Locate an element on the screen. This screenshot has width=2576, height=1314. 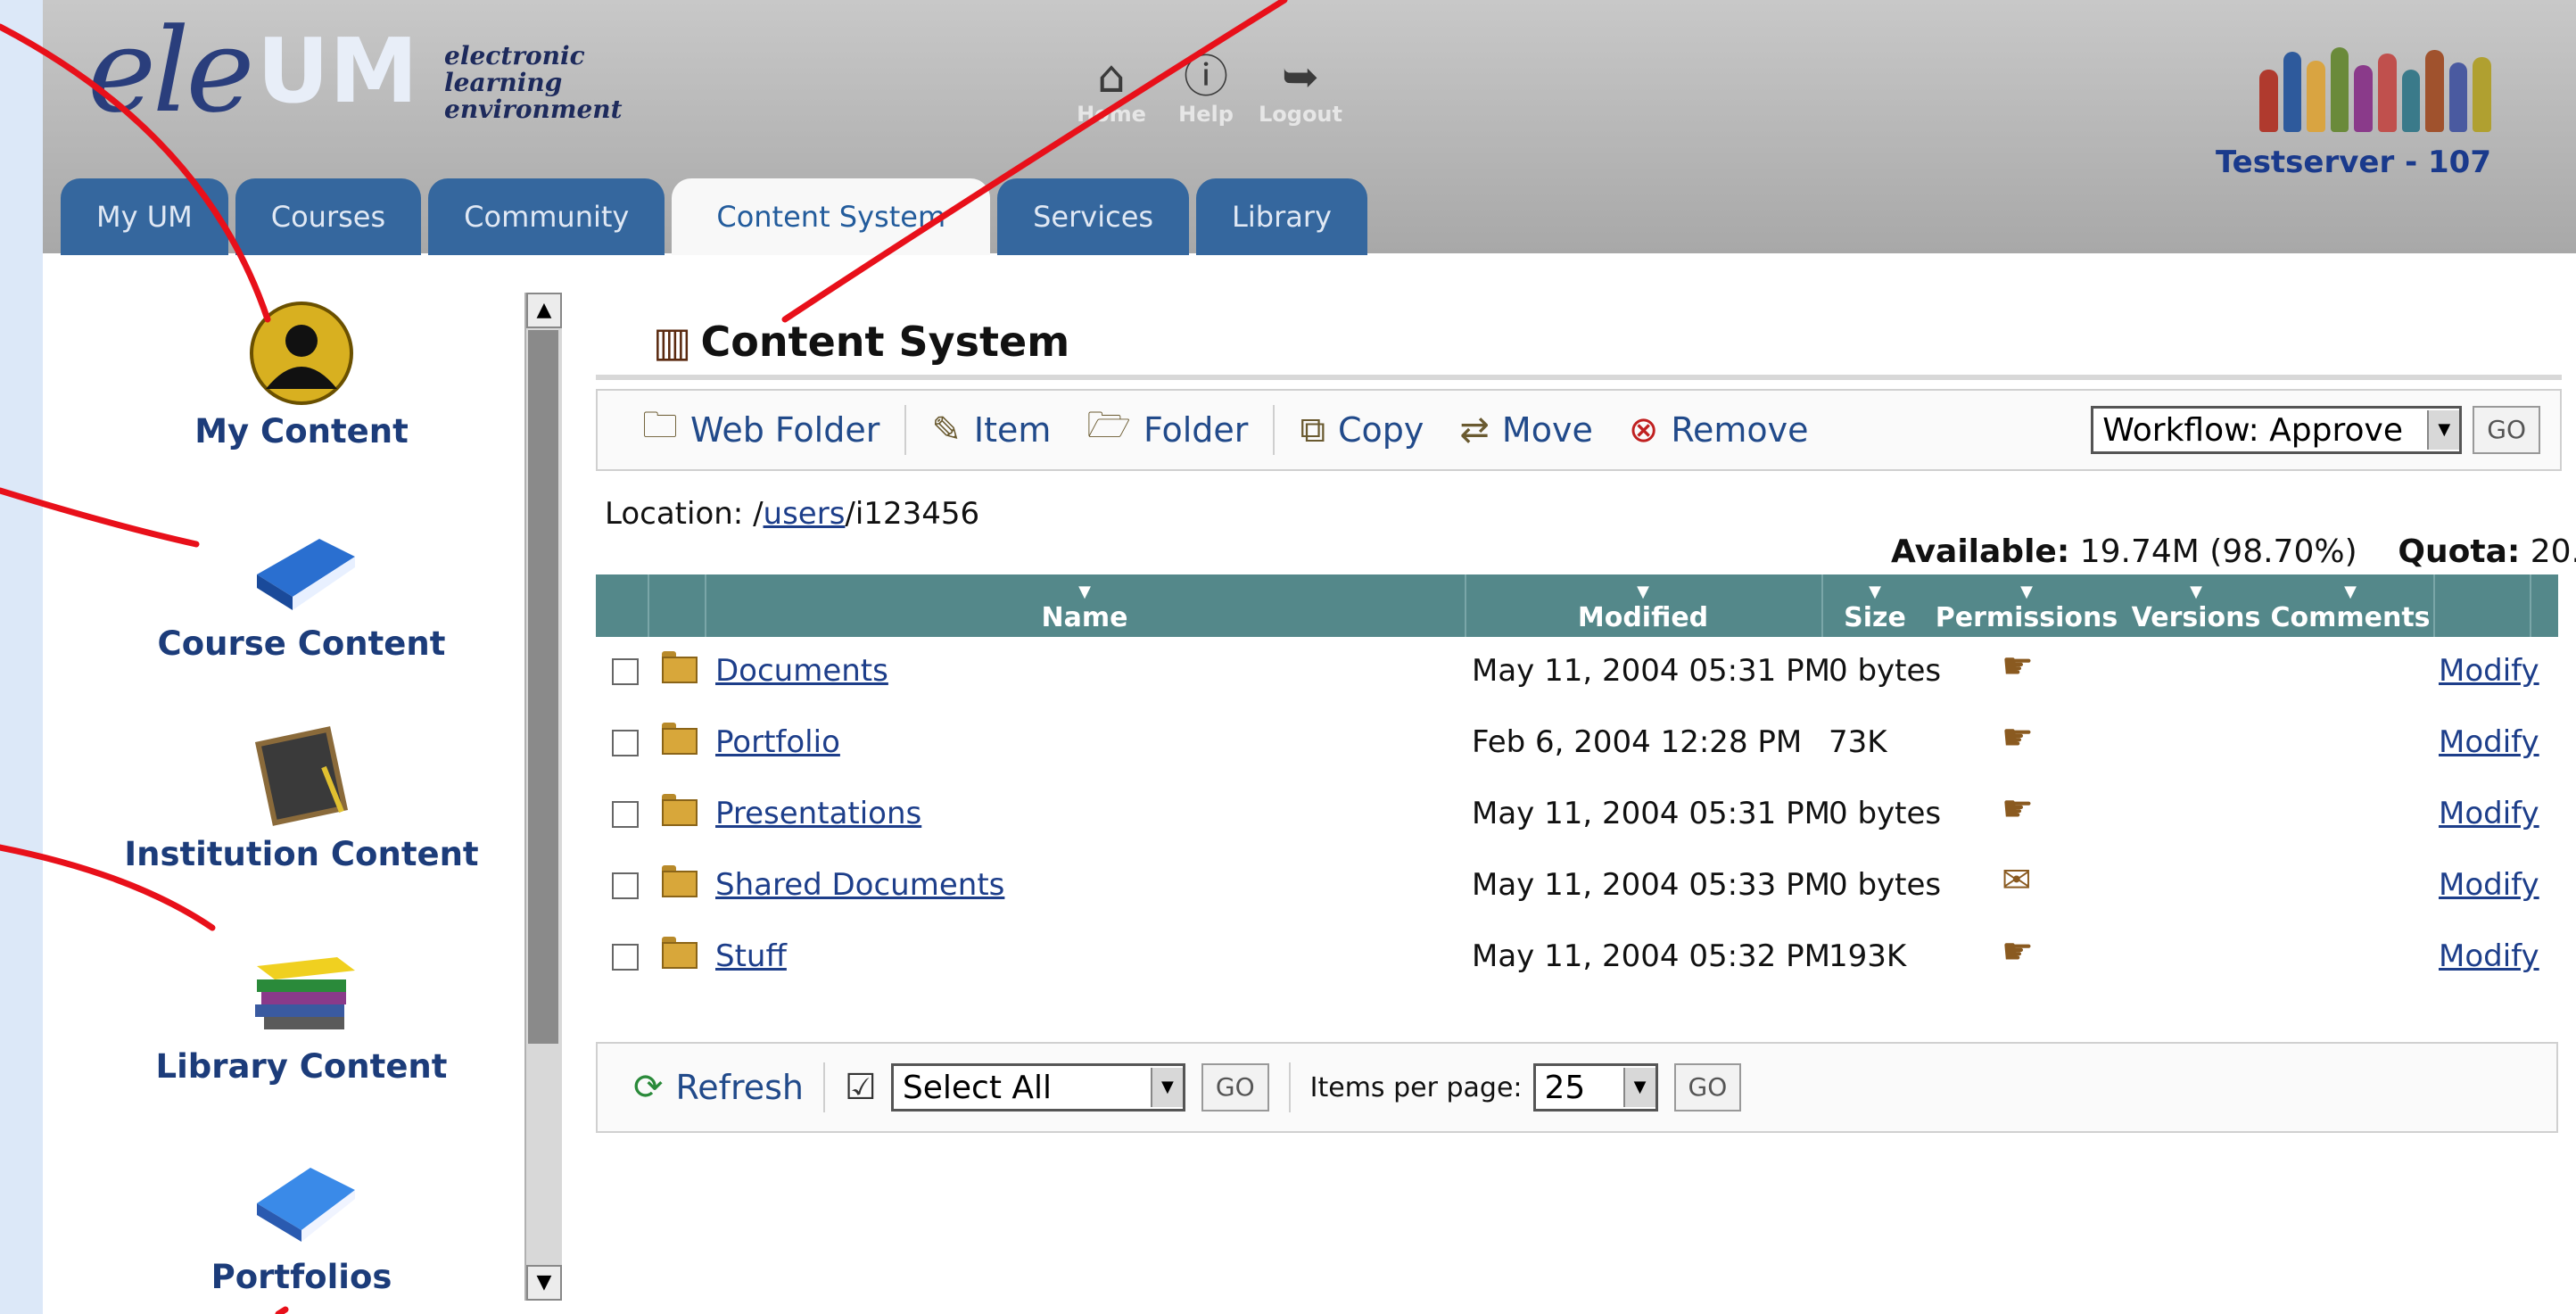
page-title-text: Content System is located at coordinates (885, 342).